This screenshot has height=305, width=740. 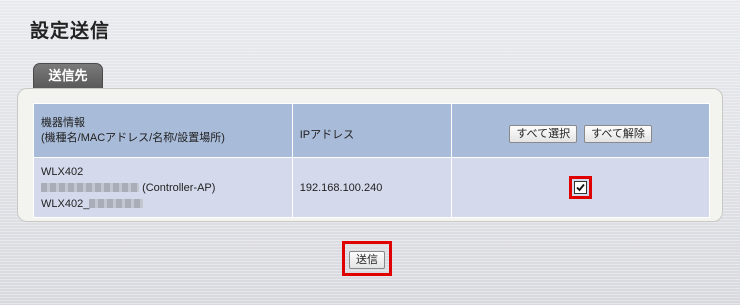 I want to click on device-model: WLX402, so click(x=62, y=171).